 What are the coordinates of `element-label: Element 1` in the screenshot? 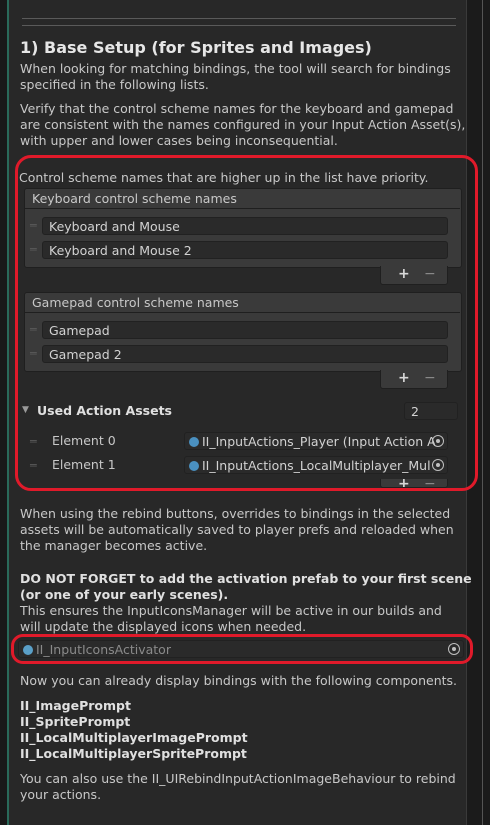 It's located at (84, 464).